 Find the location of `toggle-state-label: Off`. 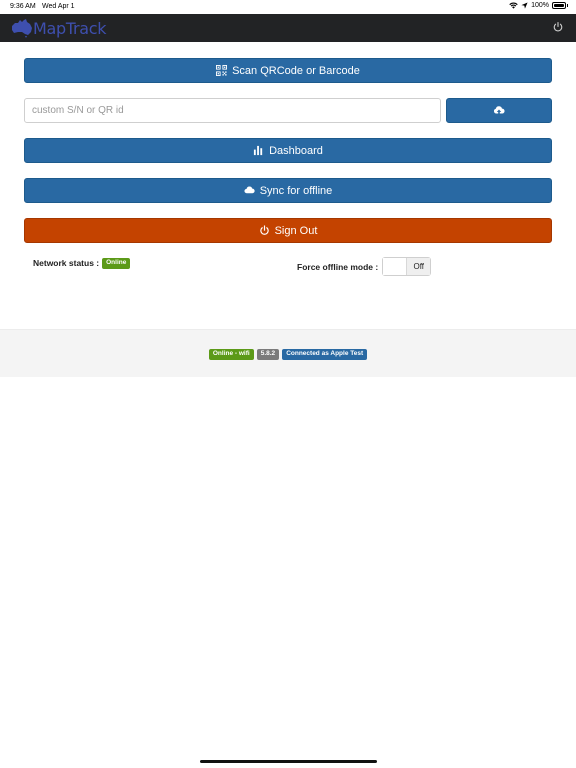

toggle-state-label: Off is located at coordinates (419, 266).